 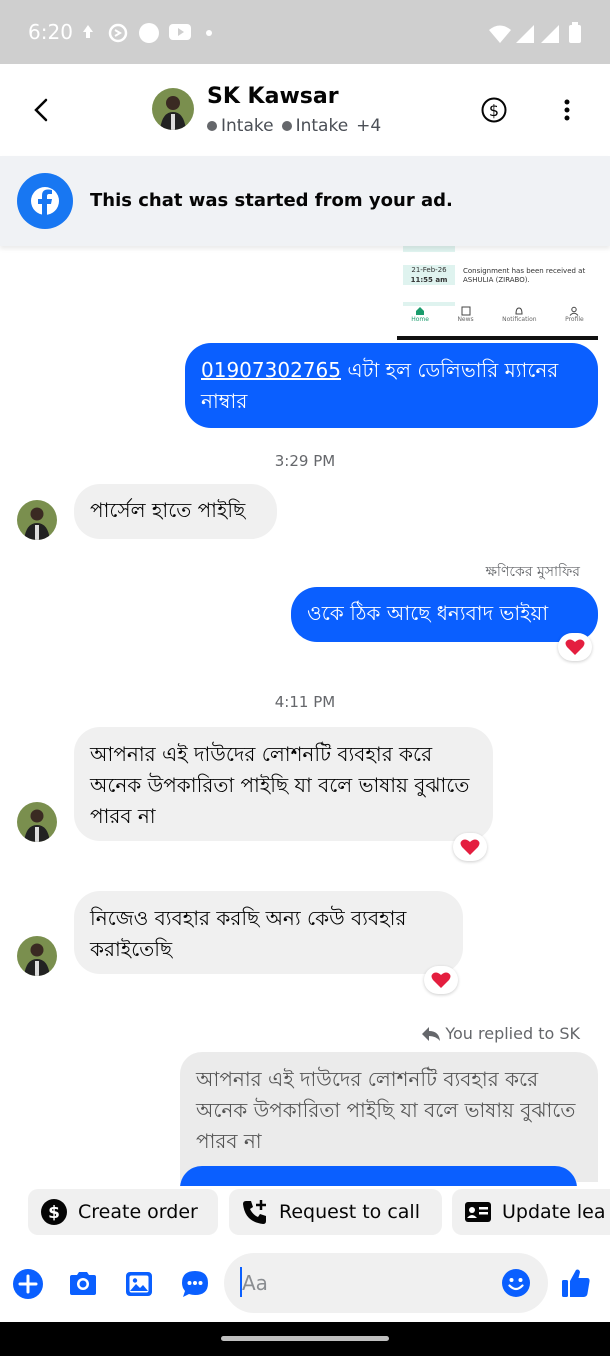 I want to click on message-input: Aa, so click(x=386, y=1283).